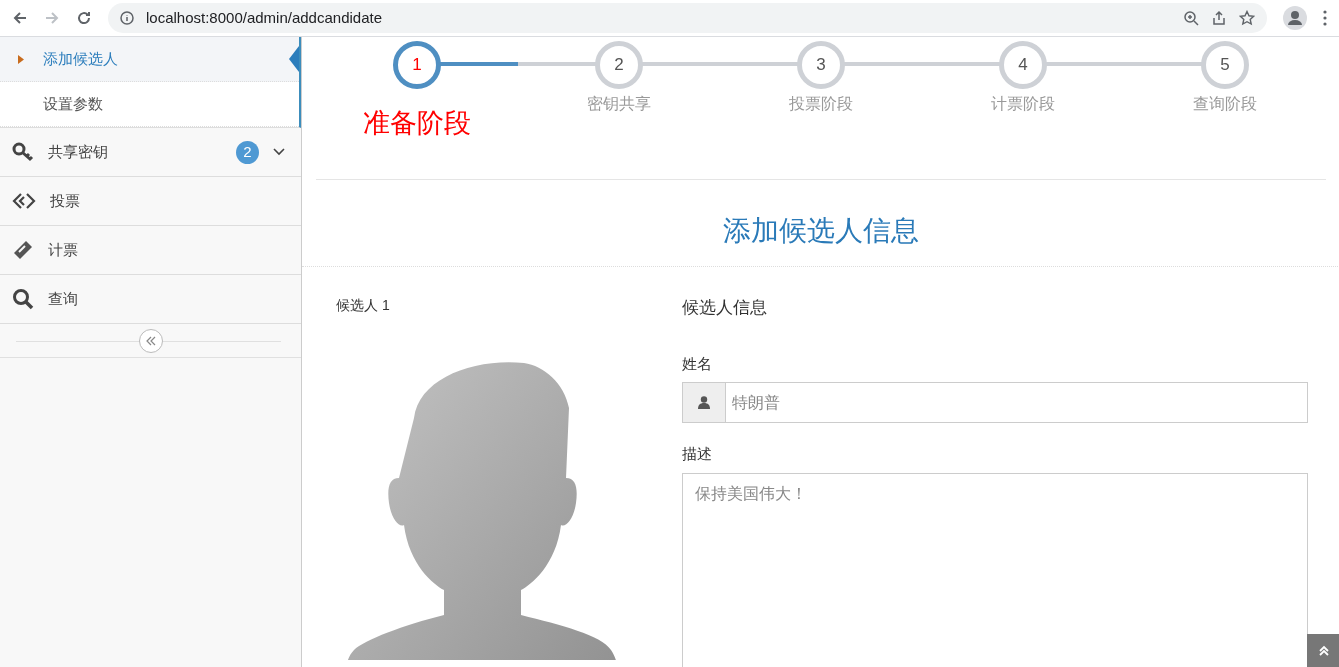 The image size is (1339, 667). What do you see at coordinates (127, 18) in the screenshot?
I see `info-icon` at bounding box center [127, 18].